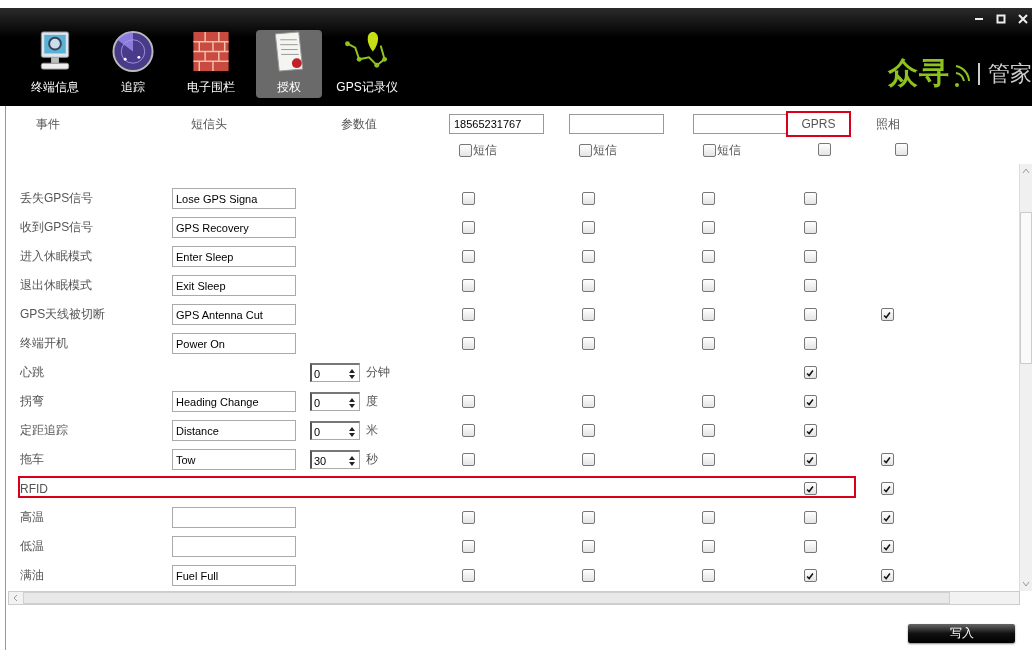 This screenshot has width=1032, height=650. I want to click on event-label: 定距追踪, so click(43, 430).